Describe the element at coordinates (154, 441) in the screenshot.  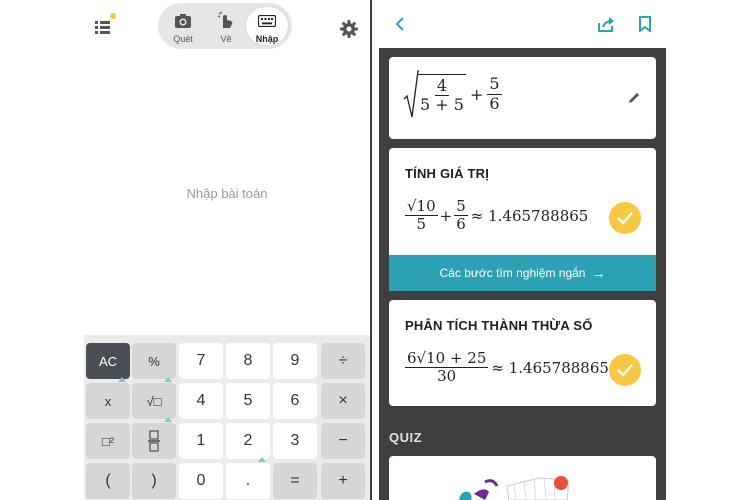
I see `fraction-template-icon` at that location.